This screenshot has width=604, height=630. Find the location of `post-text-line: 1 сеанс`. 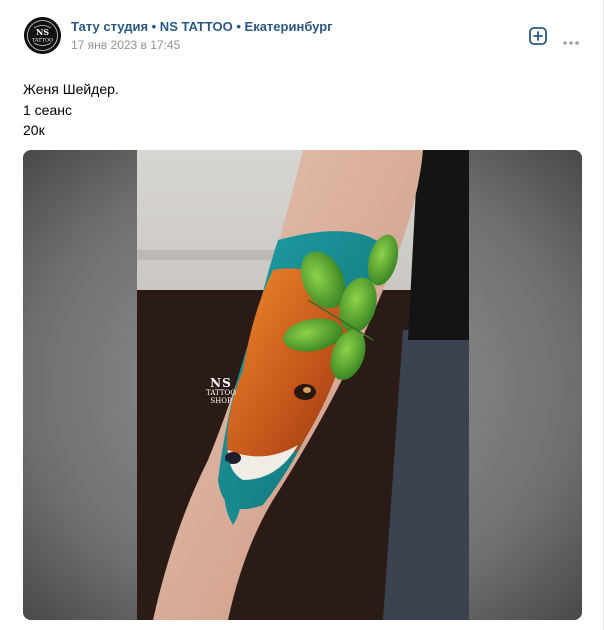

post-text-line: 1 сеанс is located at coordinates (47, 109).